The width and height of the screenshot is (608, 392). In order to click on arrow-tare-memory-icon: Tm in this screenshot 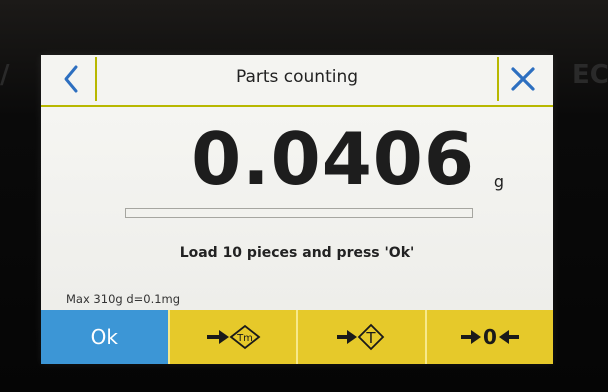, I will do `click(233, 337)`.